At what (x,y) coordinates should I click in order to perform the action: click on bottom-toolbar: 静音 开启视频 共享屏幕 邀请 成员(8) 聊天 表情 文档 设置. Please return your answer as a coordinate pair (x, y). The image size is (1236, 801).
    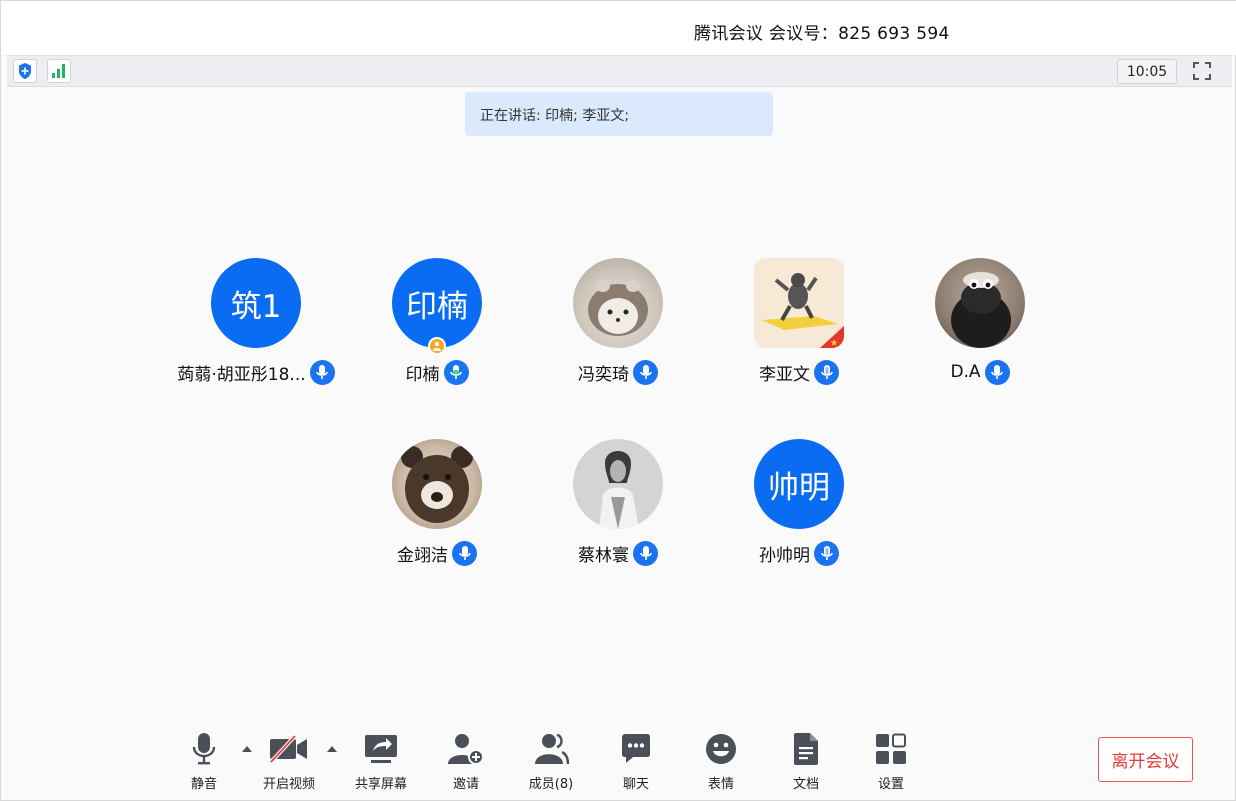
    Looking at the image, I should click on (618, 762).